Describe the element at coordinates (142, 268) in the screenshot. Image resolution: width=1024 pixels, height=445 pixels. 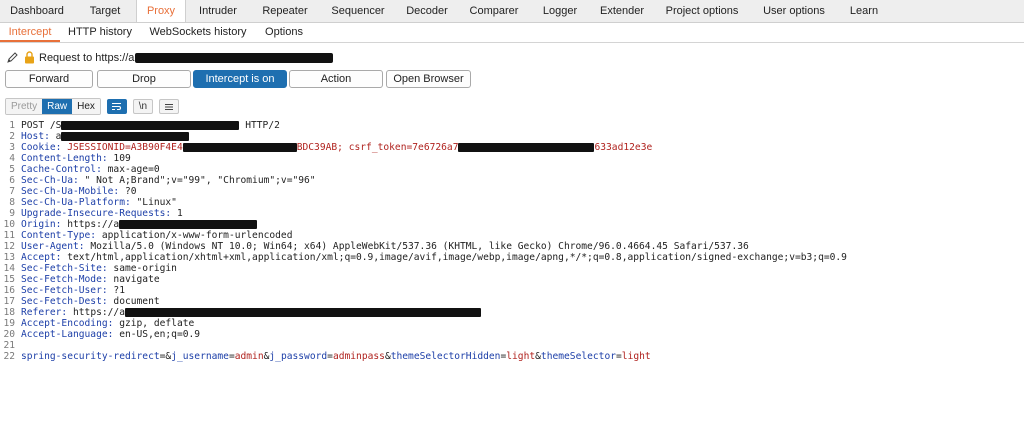
I see `header-value: same-origin` at that location.